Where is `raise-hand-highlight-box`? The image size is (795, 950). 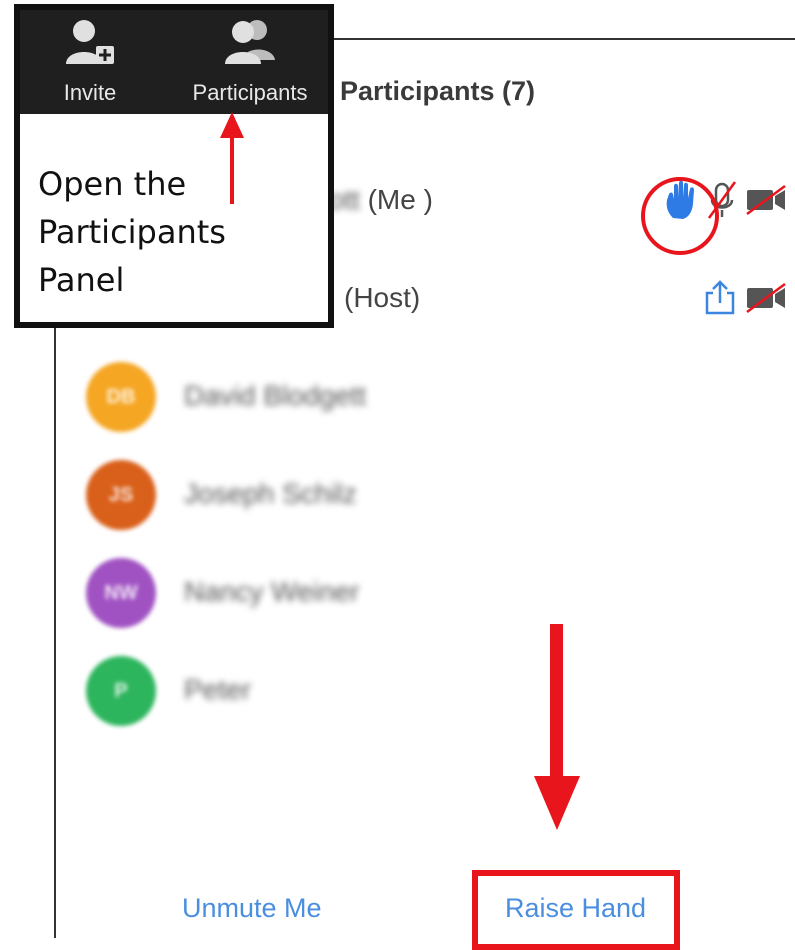
raise-hand-highlight-box is located at coordinates (576, 910).